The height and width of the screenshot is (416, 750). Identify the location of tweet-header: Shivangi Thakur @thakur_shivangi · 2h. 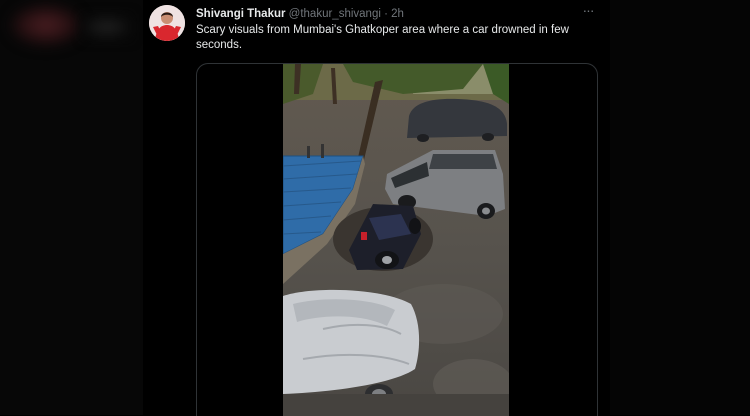
(388, 14).